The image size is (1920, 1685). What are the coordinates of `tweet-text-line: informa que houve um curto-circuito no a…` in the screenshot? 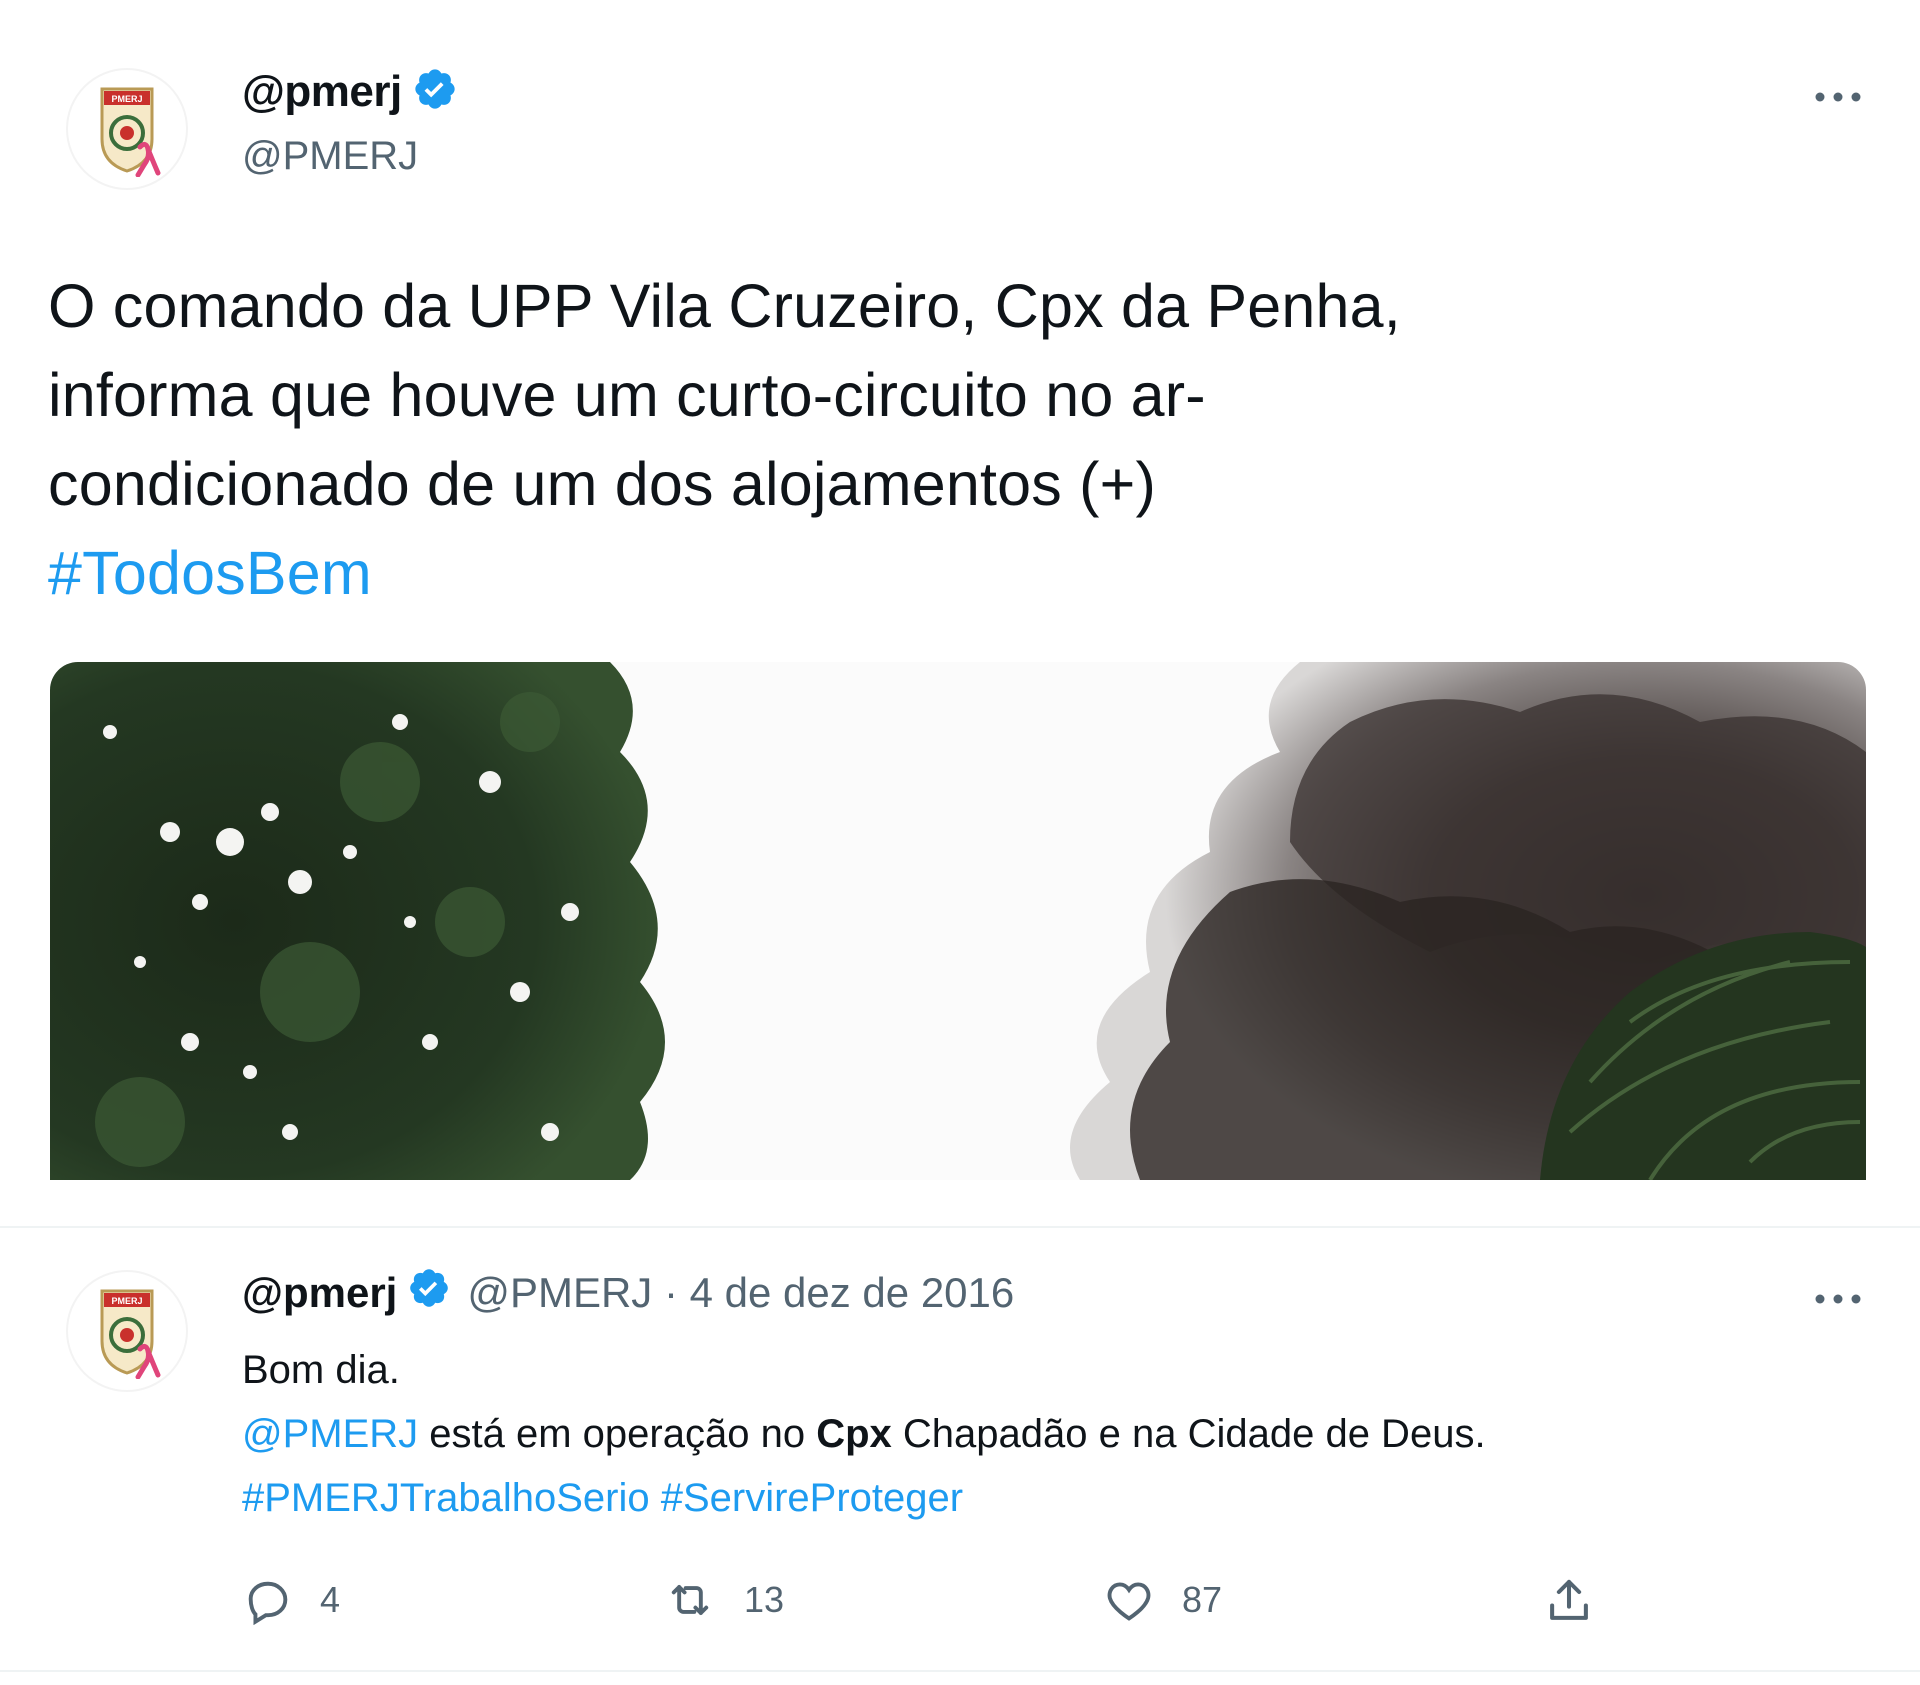 It's located at (627, 395).